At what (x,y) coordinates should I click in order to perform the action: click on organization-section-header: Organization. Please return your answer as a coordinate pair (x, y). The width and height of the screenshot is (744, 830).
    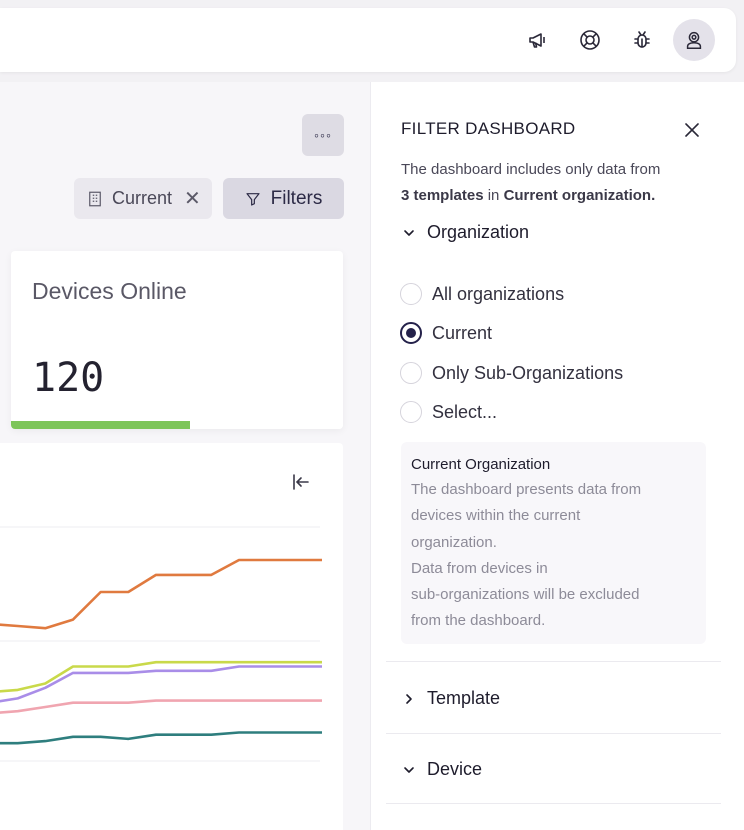
    Looking at the image, I should click on (465, 232).